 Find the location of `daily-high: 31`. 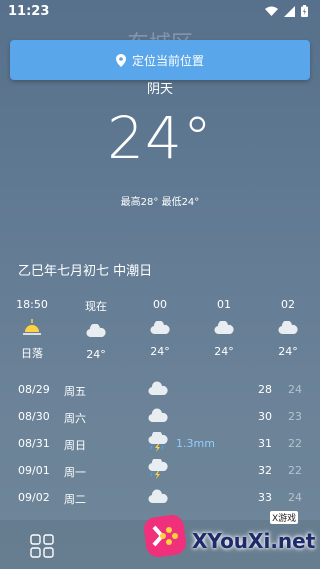

daily-high: 31 is located at coordinates (265, 443).